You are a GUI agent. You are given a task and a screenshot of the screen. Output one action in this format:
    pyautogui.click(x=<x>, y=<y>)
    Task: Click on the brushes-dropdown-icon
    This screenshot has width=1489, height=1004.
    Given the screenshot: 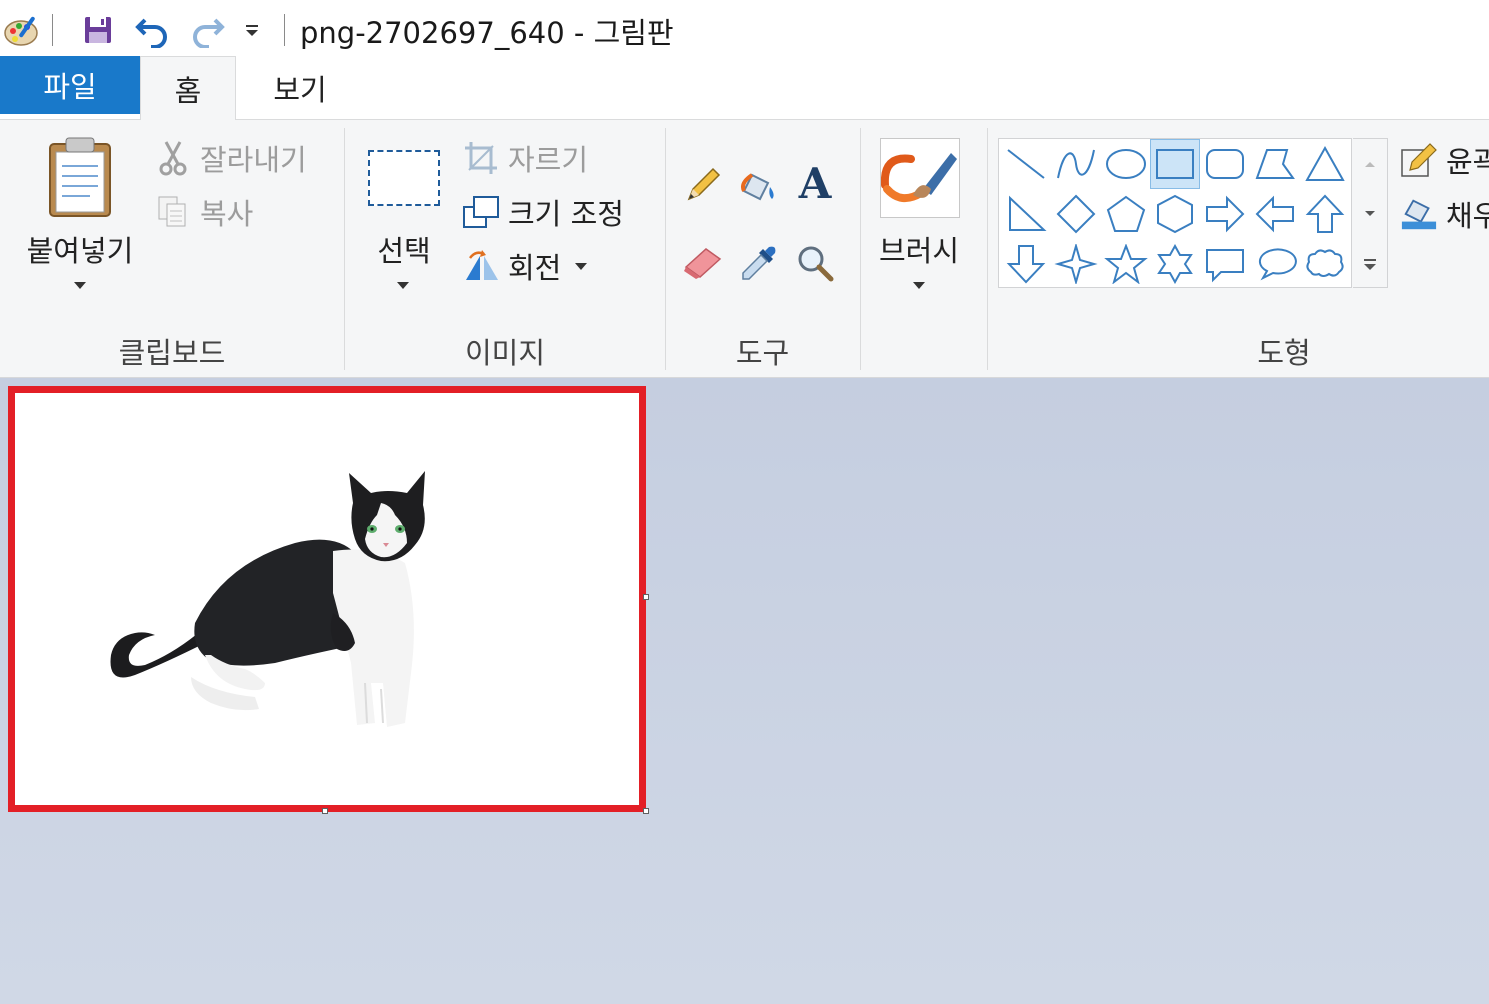 What is the action you would take?
    pyautogui.click(x=919, y=285)
    